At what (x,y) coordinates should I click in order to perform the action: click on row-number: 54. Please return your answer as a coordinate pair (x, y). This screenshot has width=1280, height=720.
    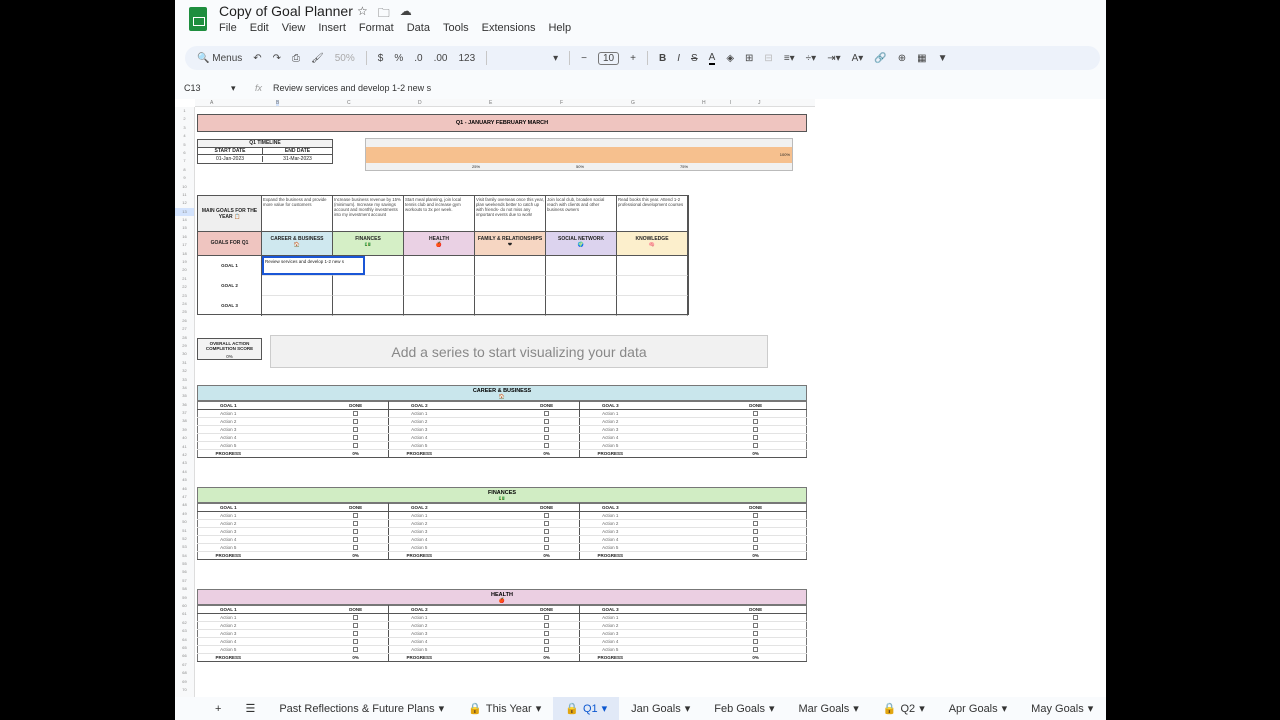
    Looking at the image, I should click on (184, 556).